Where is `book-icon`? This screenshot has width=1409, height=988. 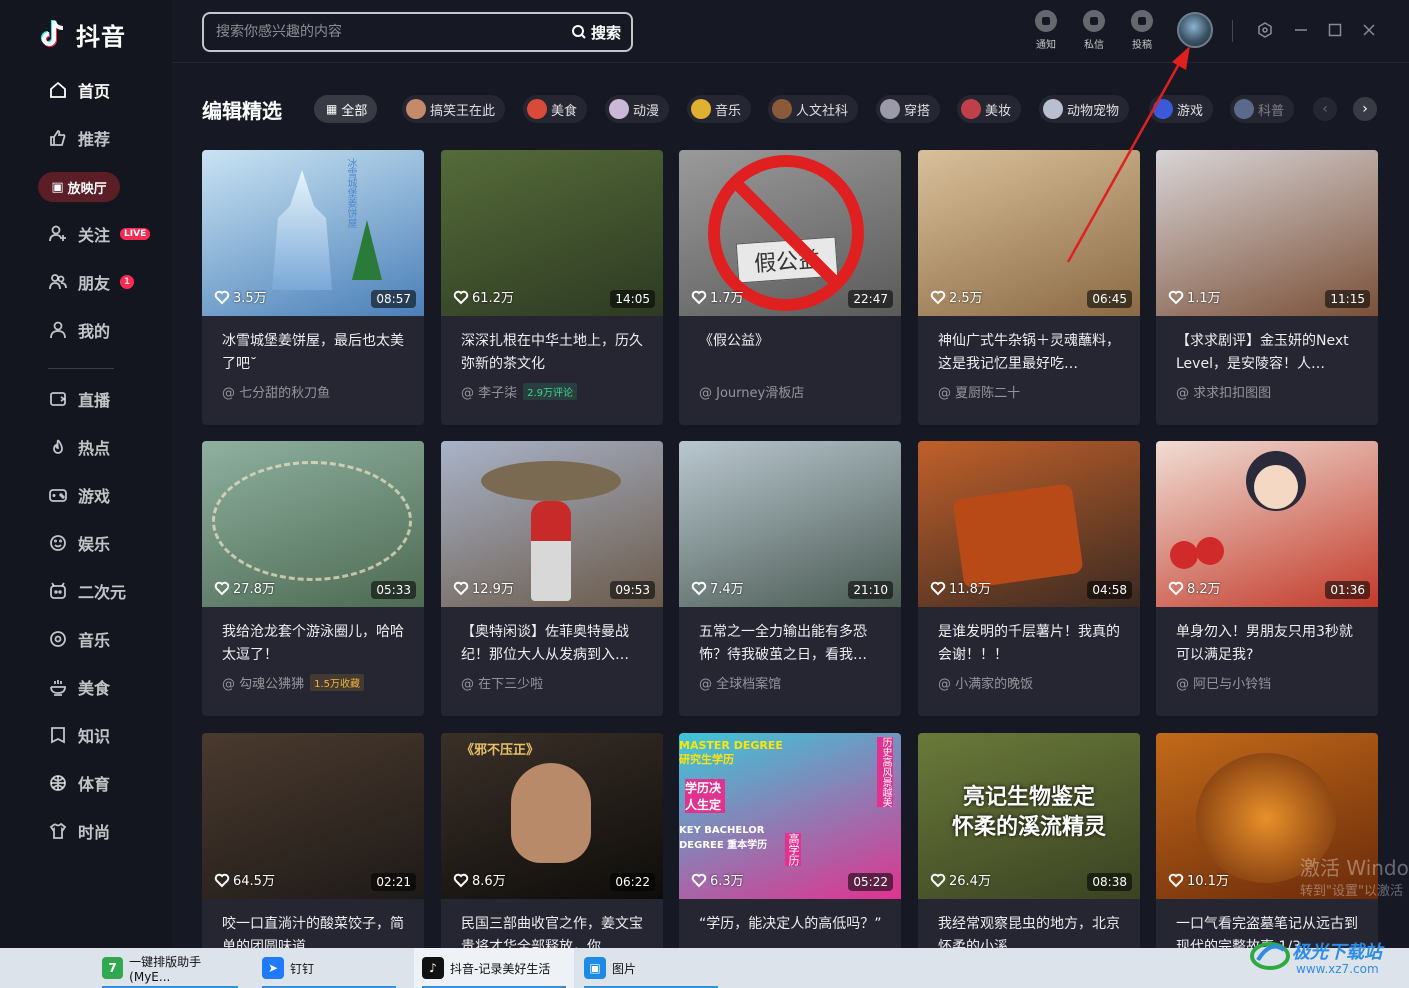 book-icon is located at coordinates (58, 735).